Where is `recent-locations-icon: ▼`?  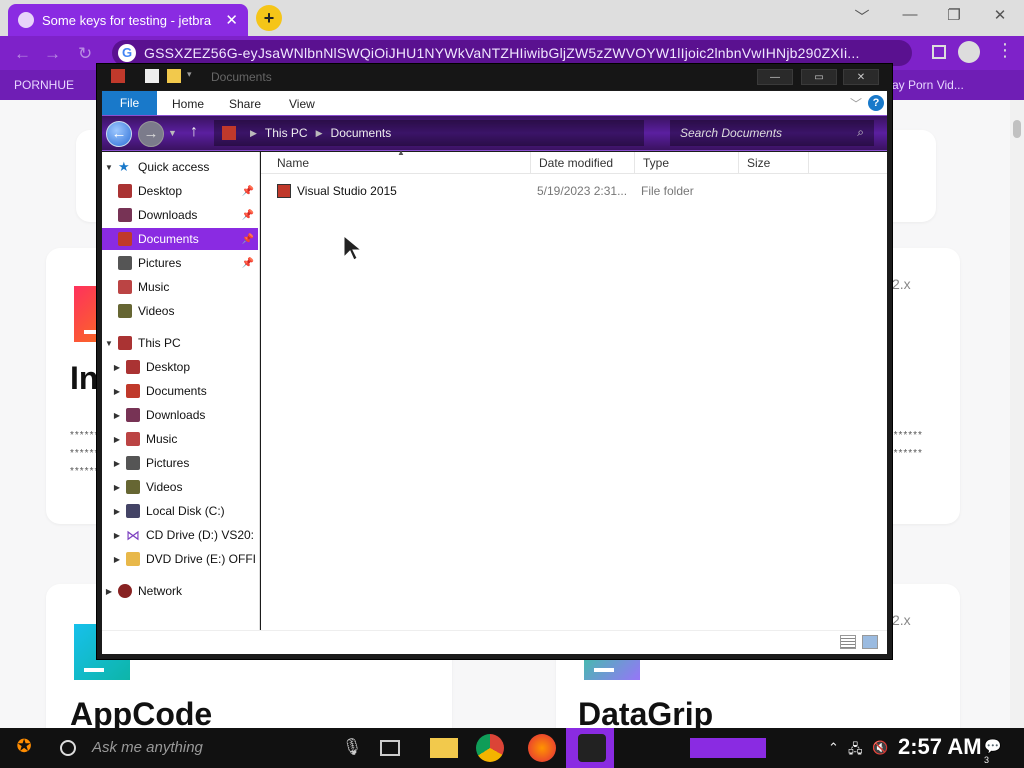 recent-locations-icon: ▼ is located at coordinates (172, 133).